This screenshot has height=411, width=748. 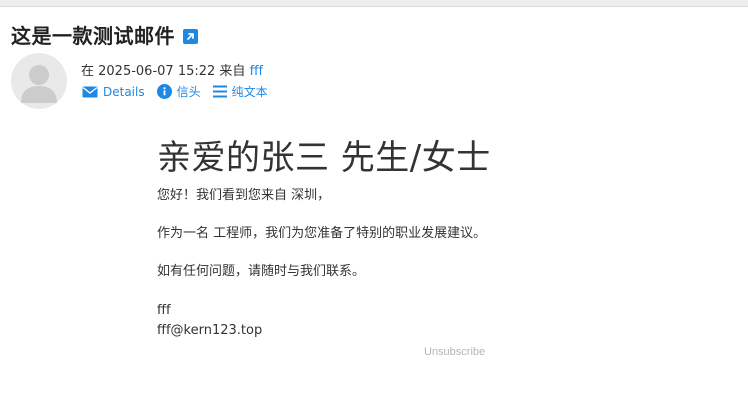 I want to click on body-line-1: 您好！我们看到您来自 深圳，, so click(x=244, y=195).